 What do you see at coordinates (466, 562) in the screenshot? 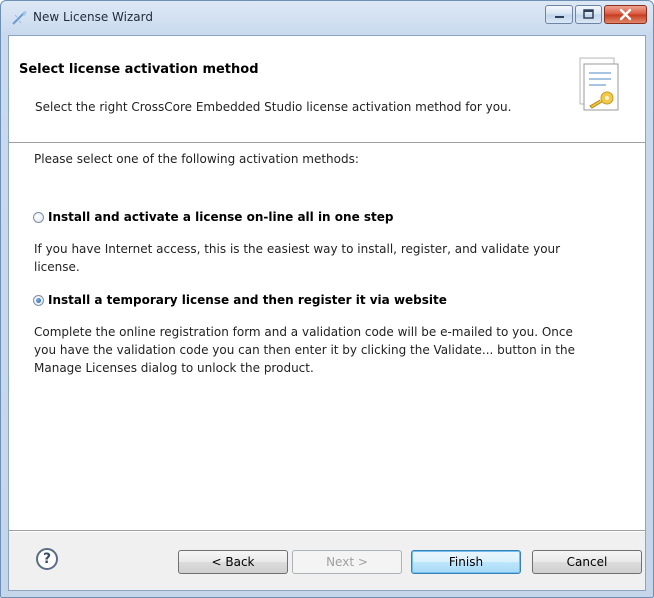
I see `finish-button: Finish` at bounding box center [466, 562].